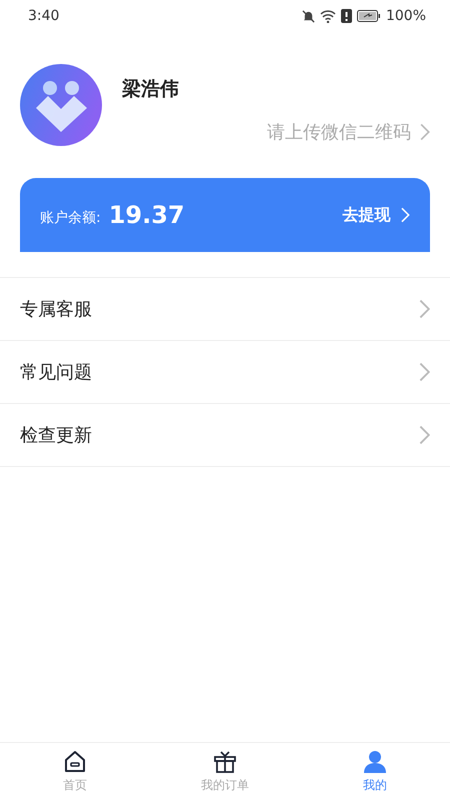 The height and width of the screenshot is (800, 450). Describe the element at coordinates (61, 105) in the screenshot. I see `avatar-logo-icon` at that location.